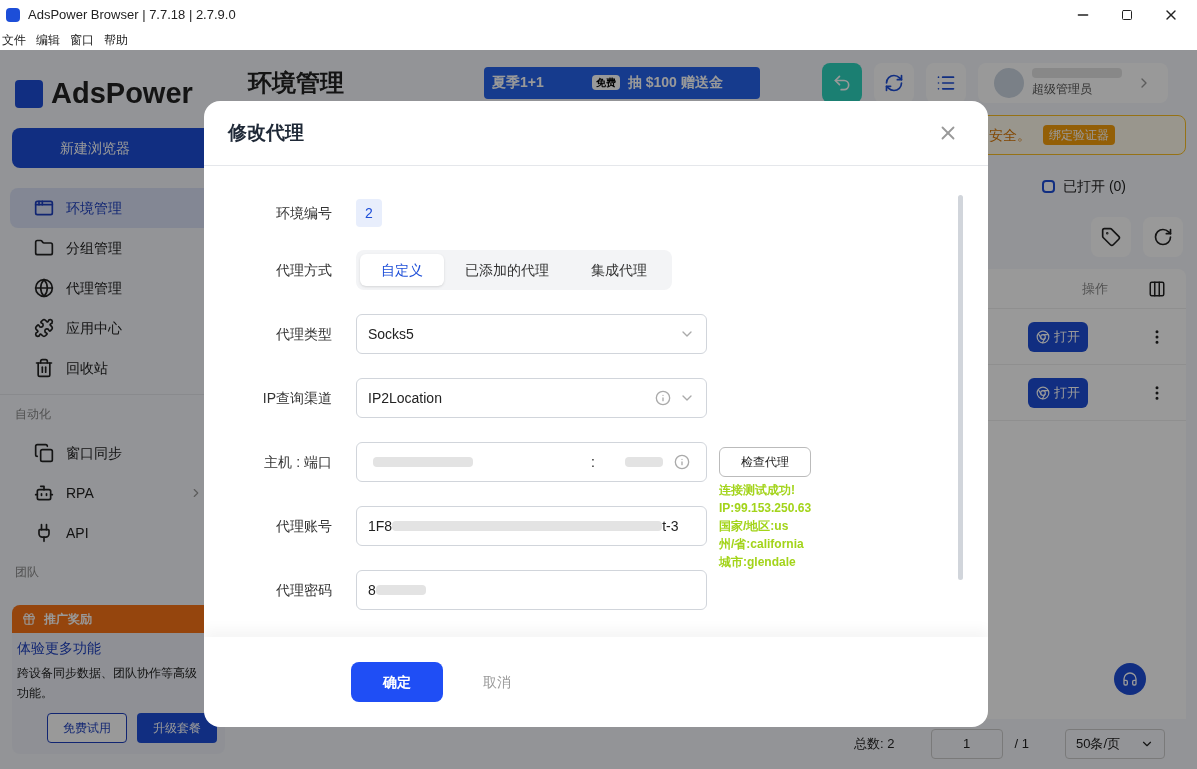  Describe the element at coordinates (1094, 186) in the screenshot. I see `open-filter-label: 已打开 (0)` at that location.